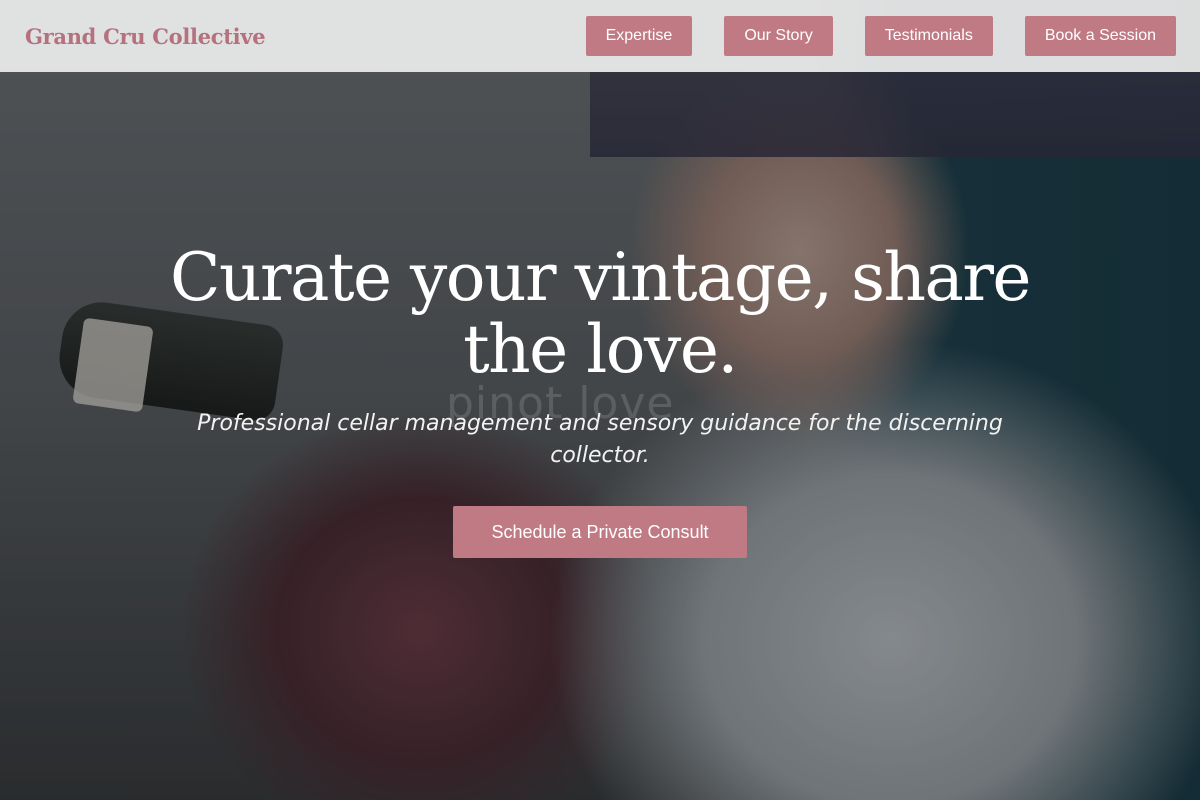  I want to click on nav-expertise-button: Expertise, so click(639, 36).